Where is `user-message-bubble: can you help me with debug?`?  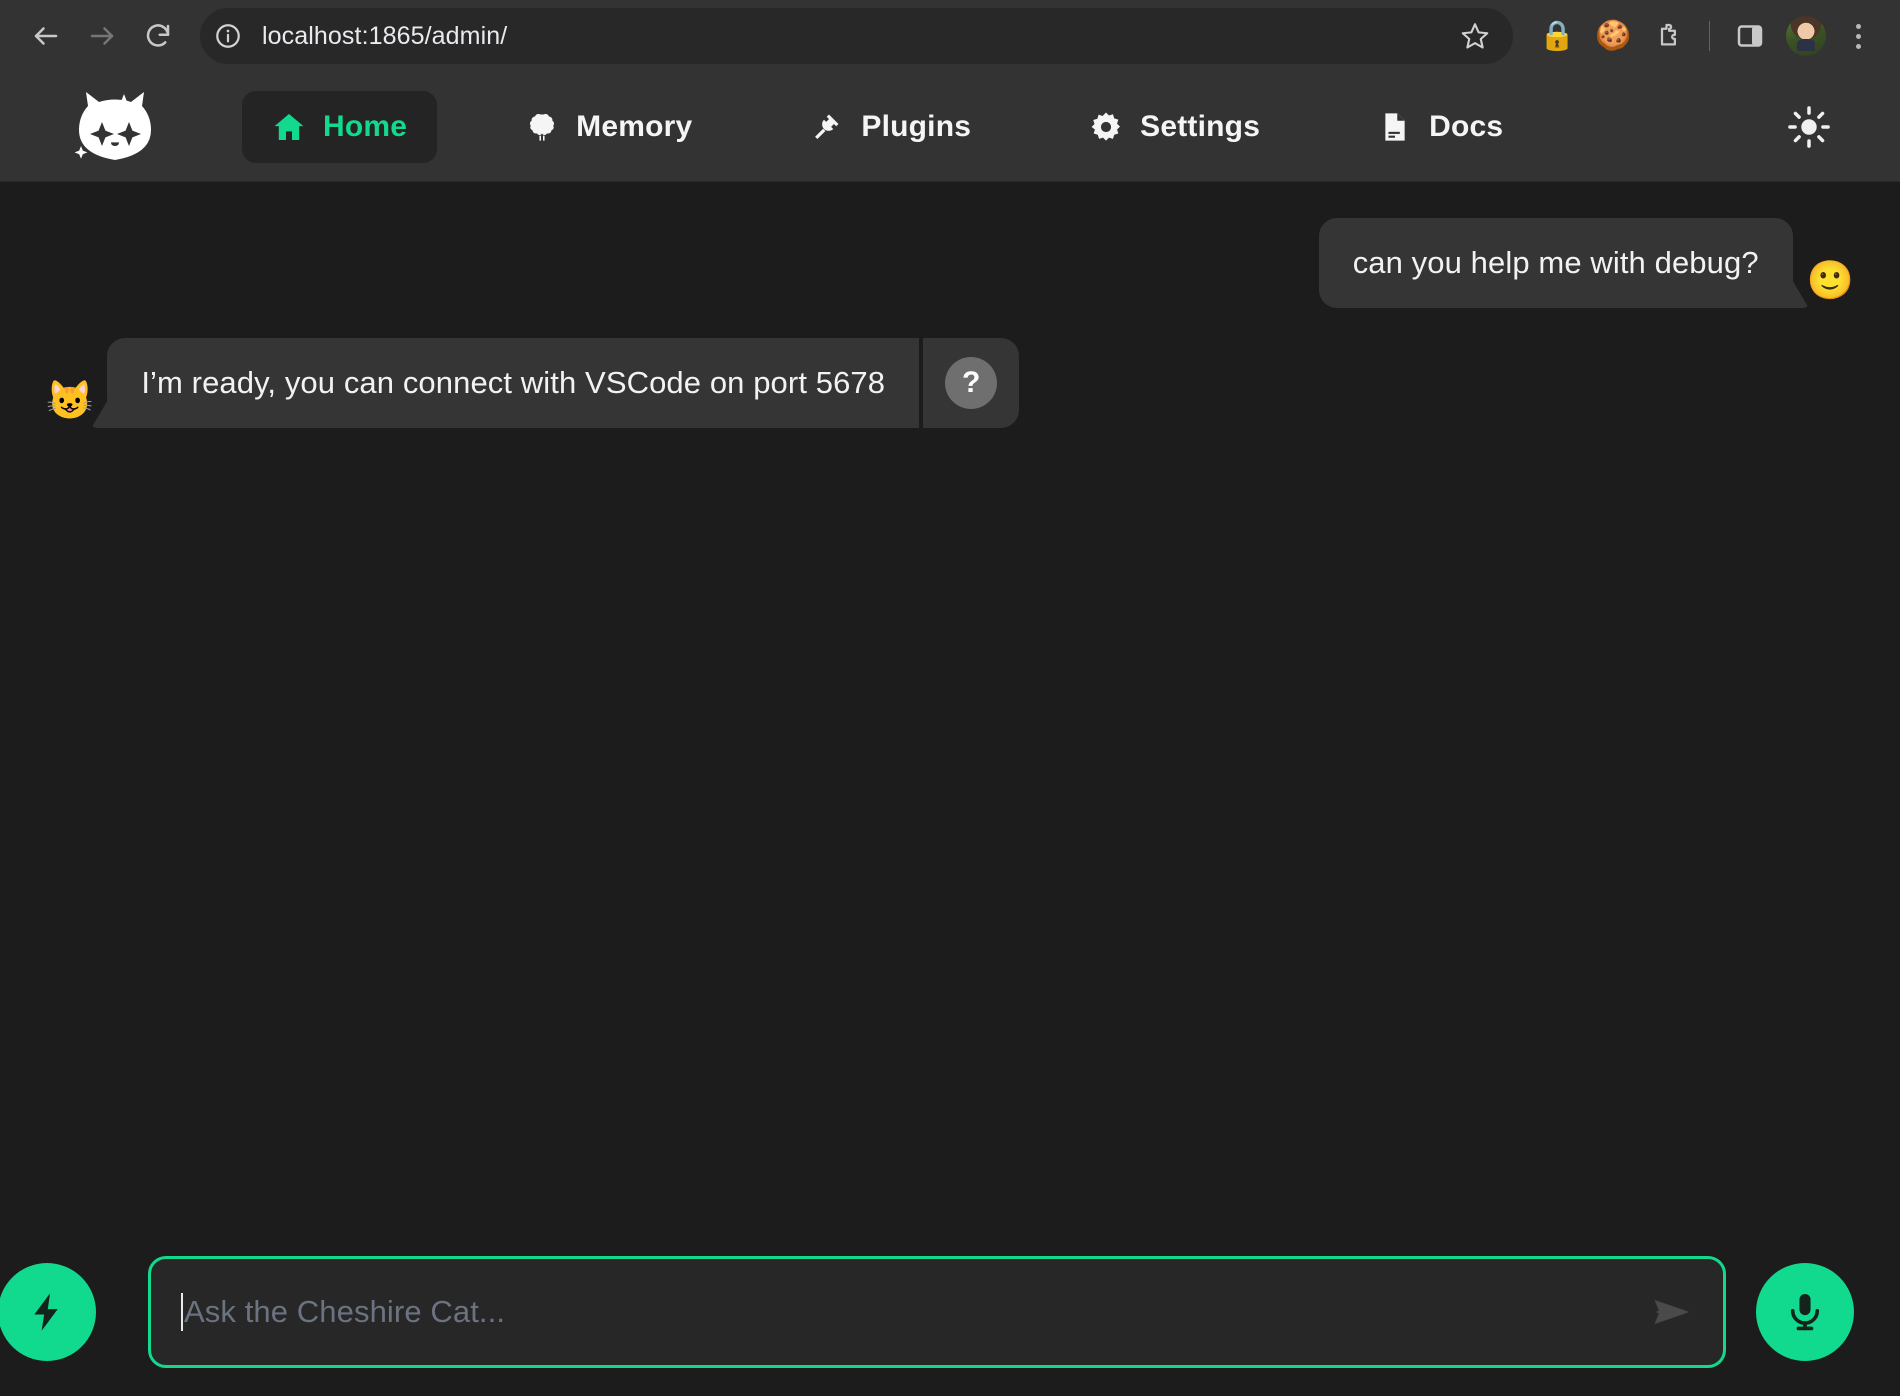 user-message-bubble: can you help me with debug? is located at coordinates (1555, 263).